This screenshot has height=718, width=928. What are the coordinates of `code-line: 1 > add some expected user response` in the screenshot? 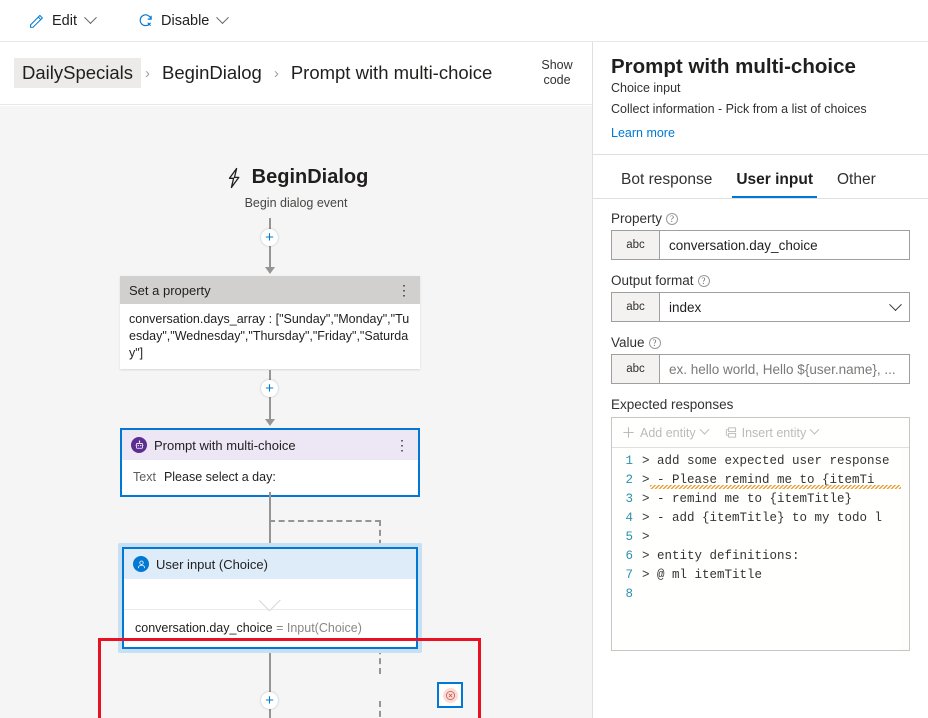 It's located at (760, 461).